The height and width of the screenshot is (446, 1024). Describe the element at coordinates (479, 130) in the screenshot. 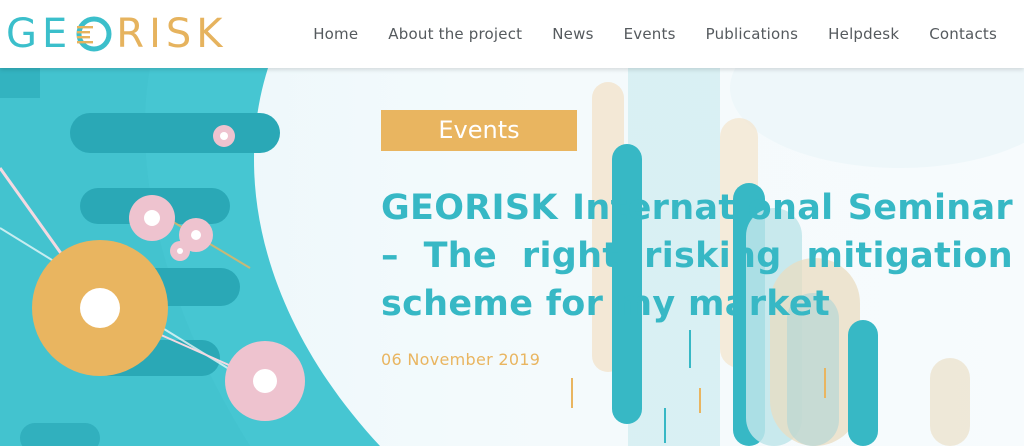

I see `events-category-badge: Events` at that location.